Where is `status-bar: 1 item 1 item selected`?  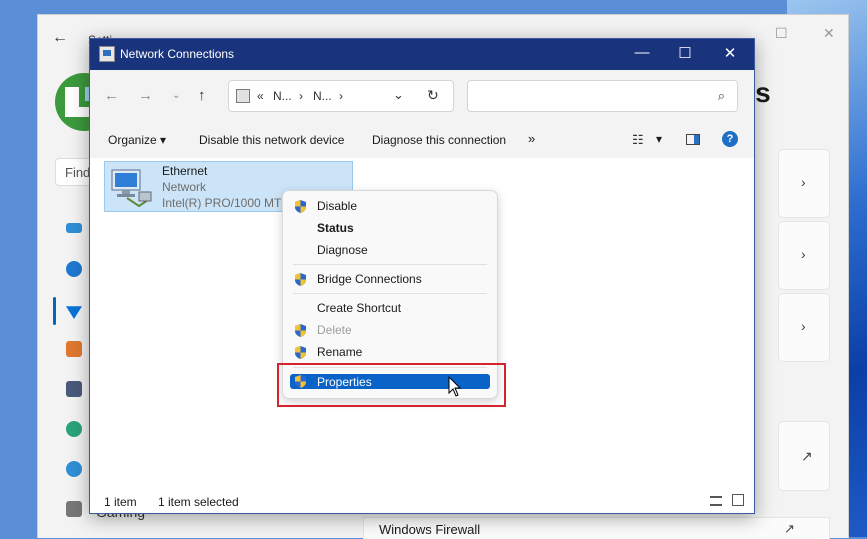
status-bar: 1 item 1 item selected is located at coordinates (422, 500).